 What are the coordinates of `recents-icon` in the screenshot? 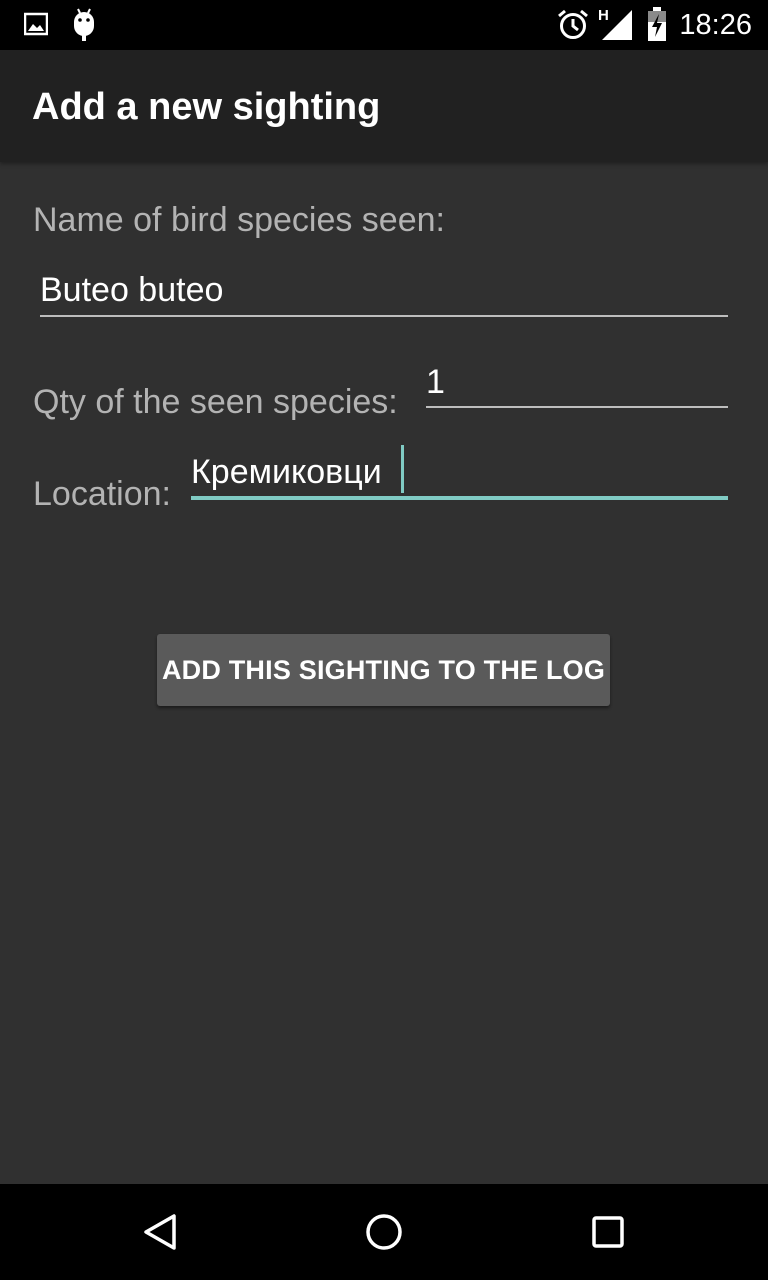 It's located at (608, 1232).